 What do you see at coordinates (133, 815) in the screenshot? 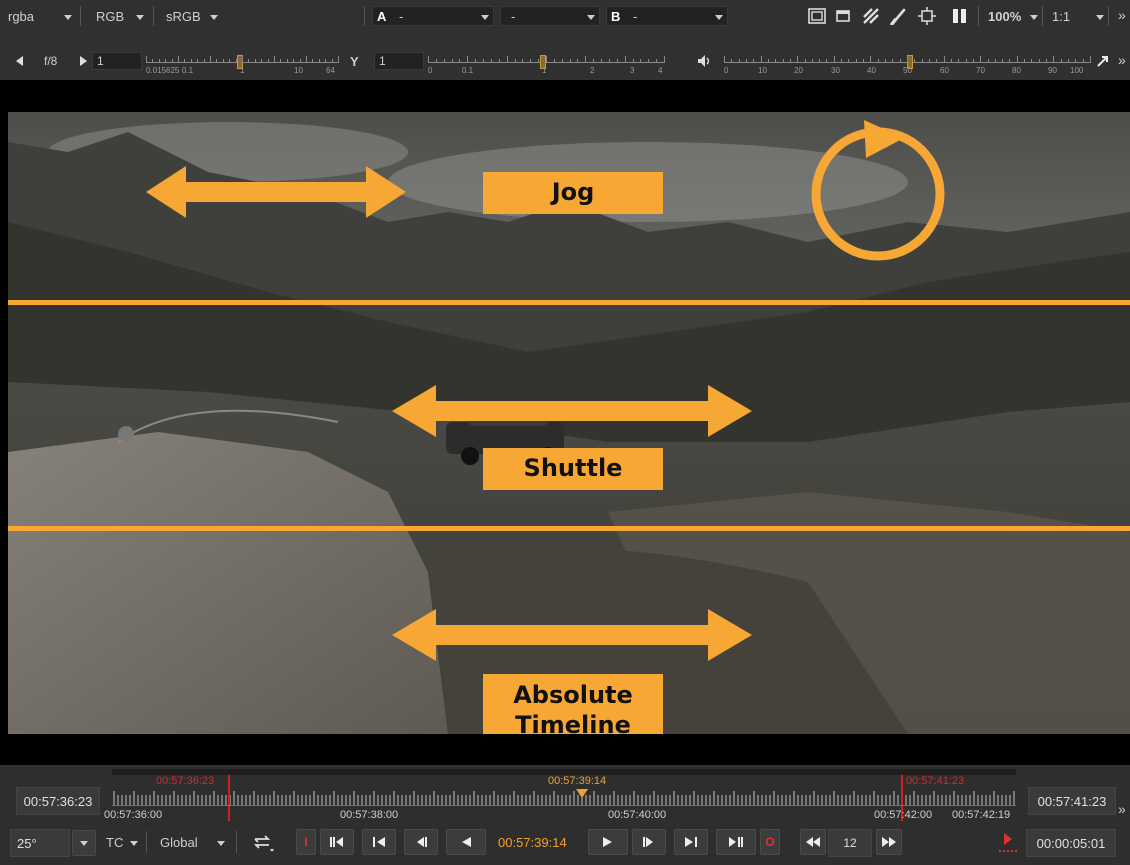
I see `ruler-label: 00:57:36:00` at bounding box center [133, 815].